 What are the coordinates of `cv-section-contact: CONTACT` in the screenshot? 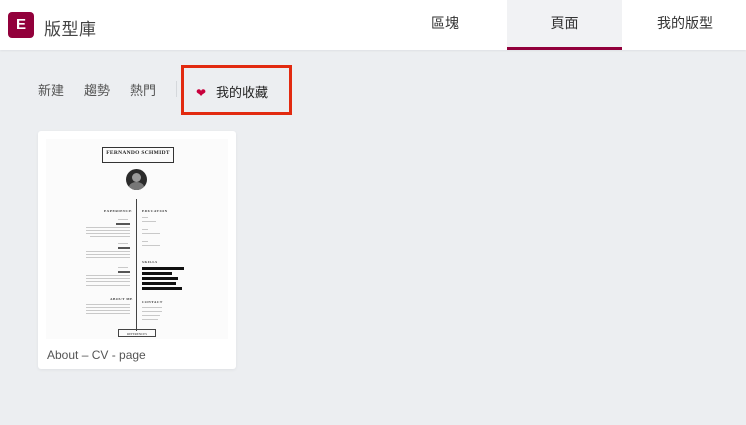 It's located at (152, 302).